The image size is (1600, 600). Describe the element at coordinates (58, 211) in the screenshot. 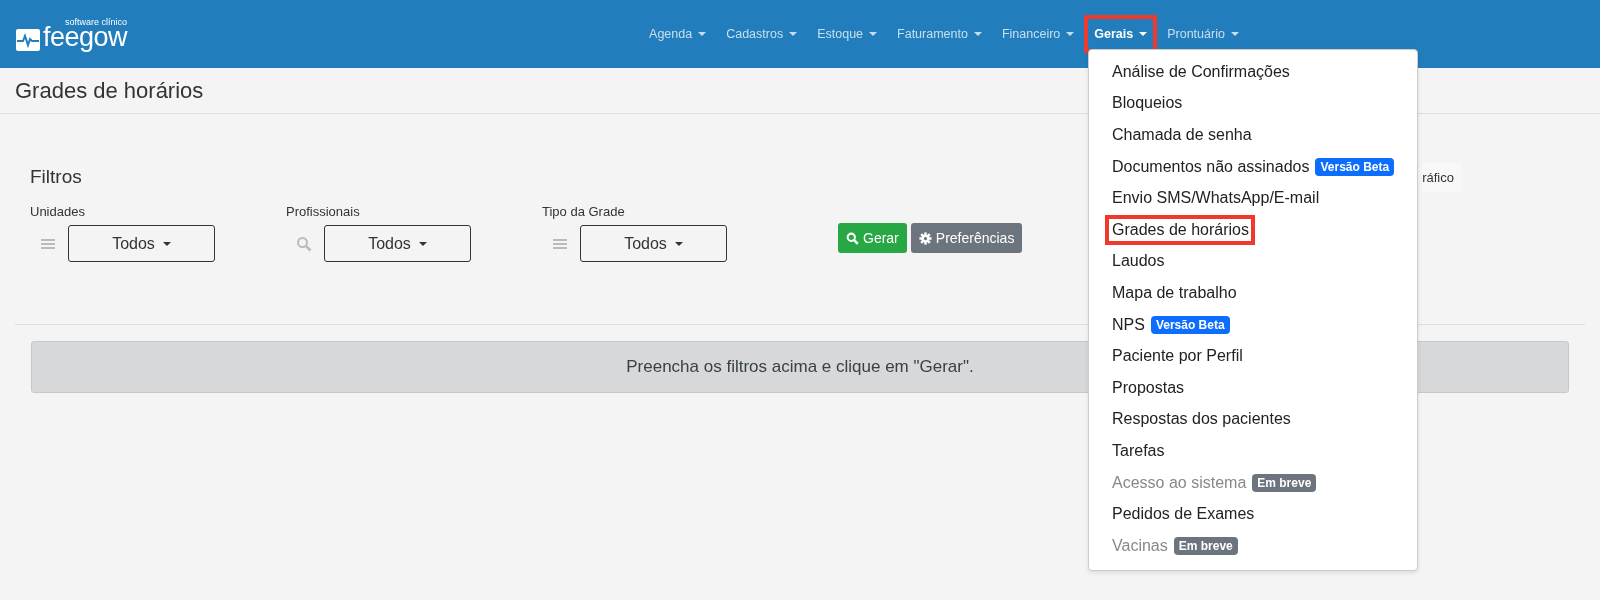

I see `field-label: Unidades` at that location.